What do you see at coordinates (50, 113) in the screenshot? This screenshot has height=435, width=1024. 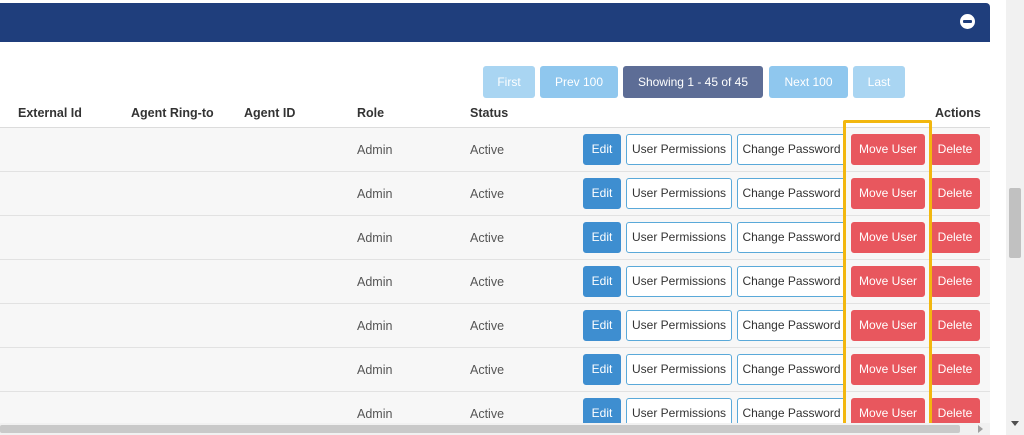 I see `column-header-external-id: External Id` at bounding box center [50, 113].